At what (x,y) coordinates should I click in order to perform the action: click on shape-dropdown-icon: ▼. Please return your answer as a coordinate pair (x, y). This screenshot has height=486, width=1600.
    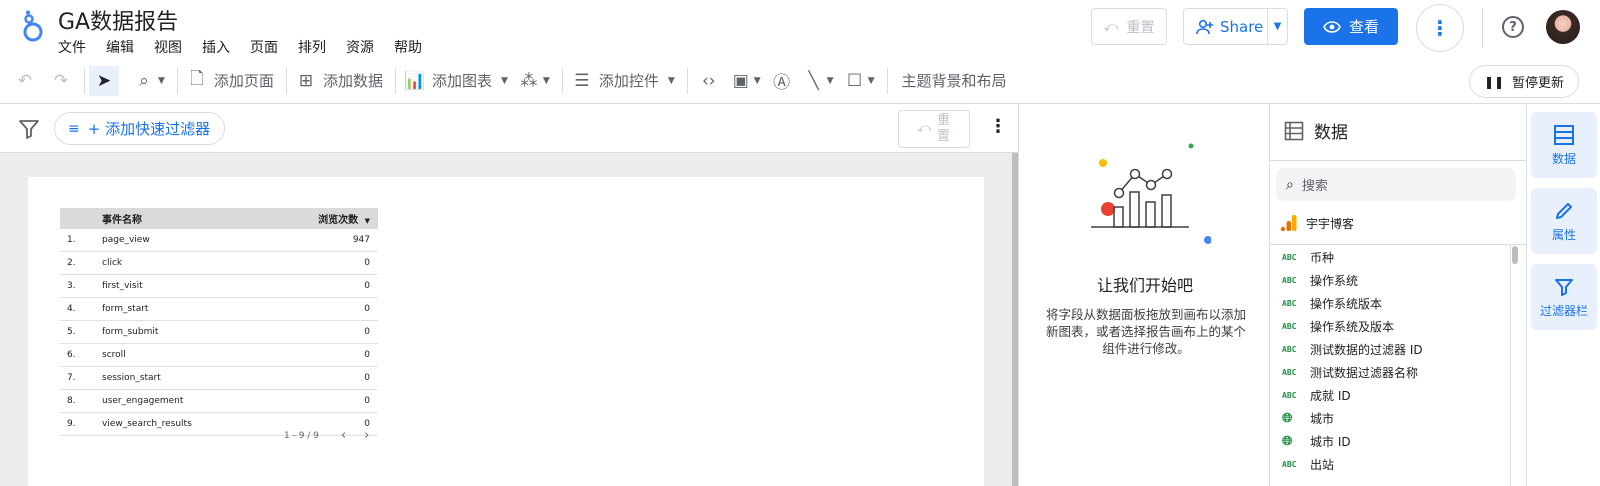
    Looking at the image, I should click on (871, 81).